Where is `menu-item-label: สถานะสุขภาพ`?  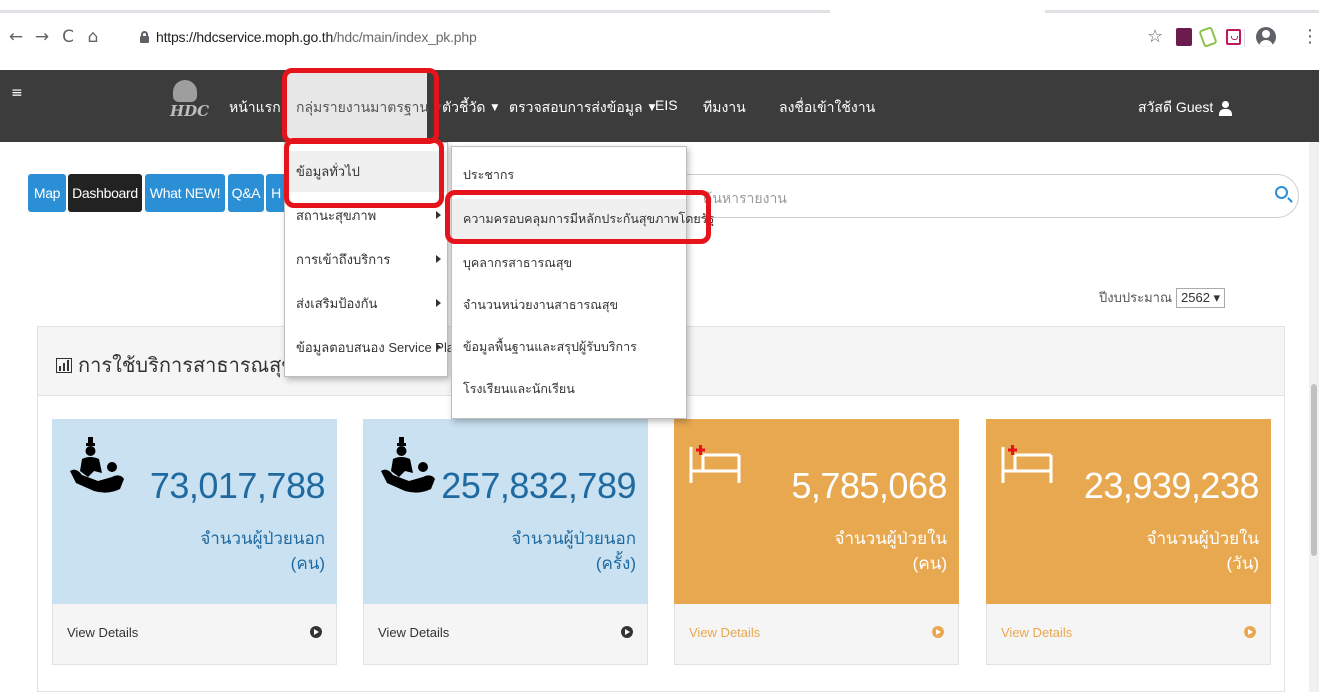
menu-item-label: สถานะสุขภาพ is located at coordinates (336, 215).